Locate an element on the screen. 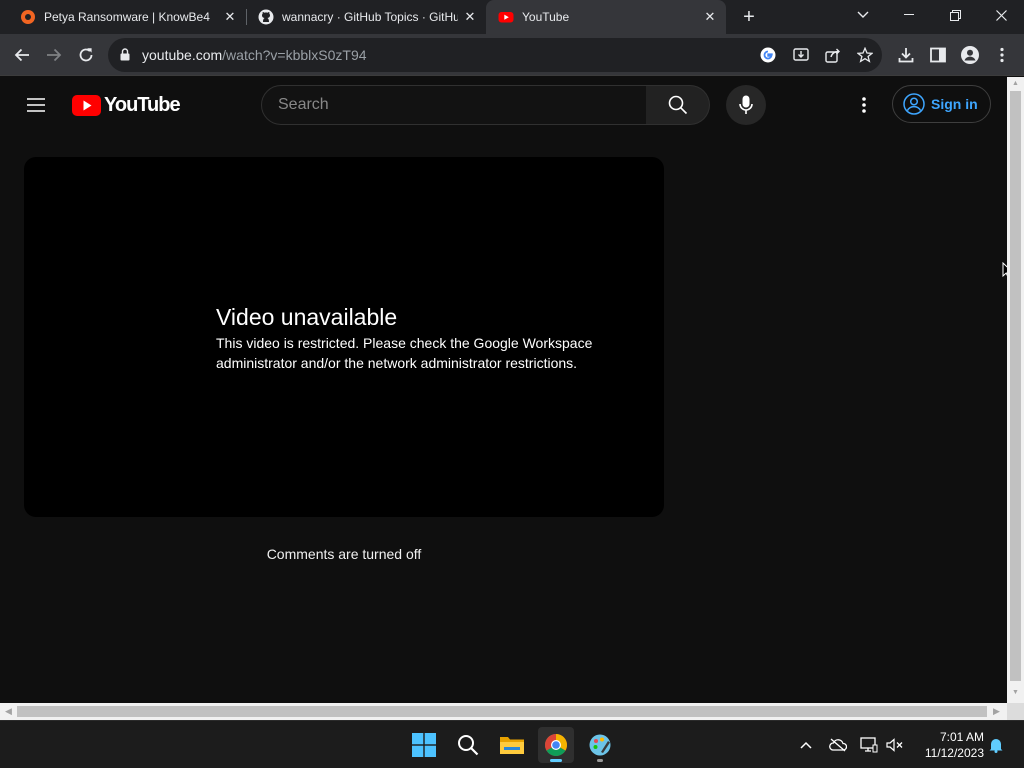  show-hidden-icons-button is located at coordinates (806, 745).